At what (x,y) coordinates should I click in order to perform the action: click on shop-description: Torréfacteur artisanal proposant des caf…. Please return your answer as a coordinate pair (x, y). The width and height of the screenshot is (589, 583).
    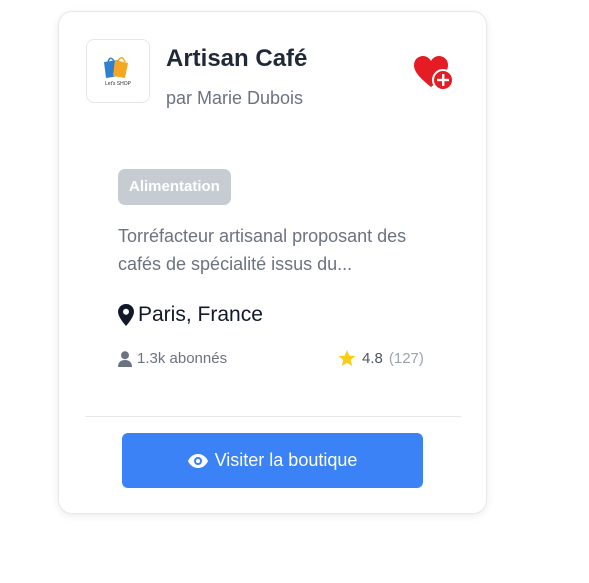
    Looking at the image, I should click on (262, 250).